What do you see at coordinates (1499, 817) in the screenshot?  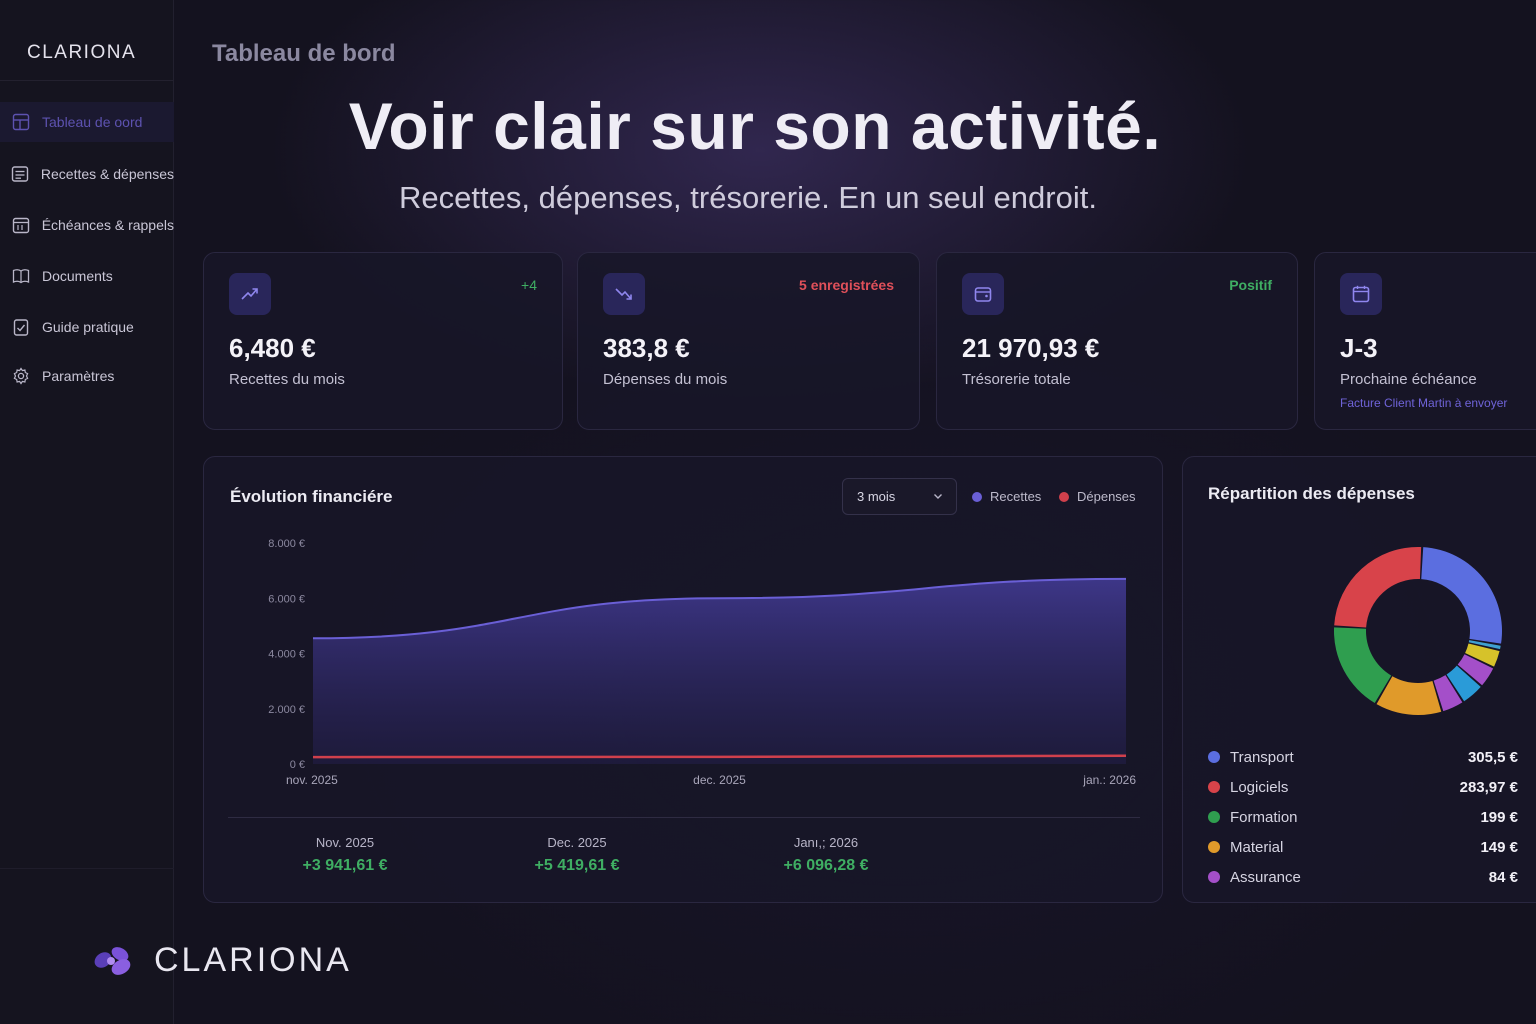 I see `category-amount: 199 €` at bounding box center [1499, 817].